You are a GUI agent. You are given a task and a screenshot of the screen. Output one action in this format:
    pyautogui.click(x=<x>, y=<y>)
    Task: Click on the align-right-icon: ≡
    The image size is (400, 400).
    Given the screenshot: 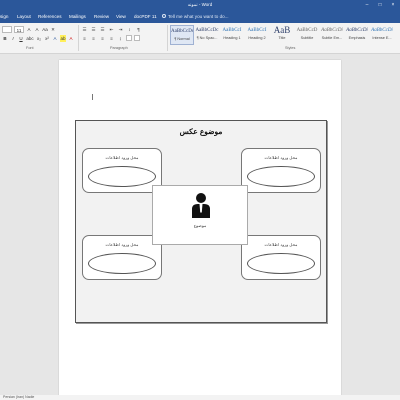 What is the action you would take?
    pyautogui.click(x=102, y=38)
    